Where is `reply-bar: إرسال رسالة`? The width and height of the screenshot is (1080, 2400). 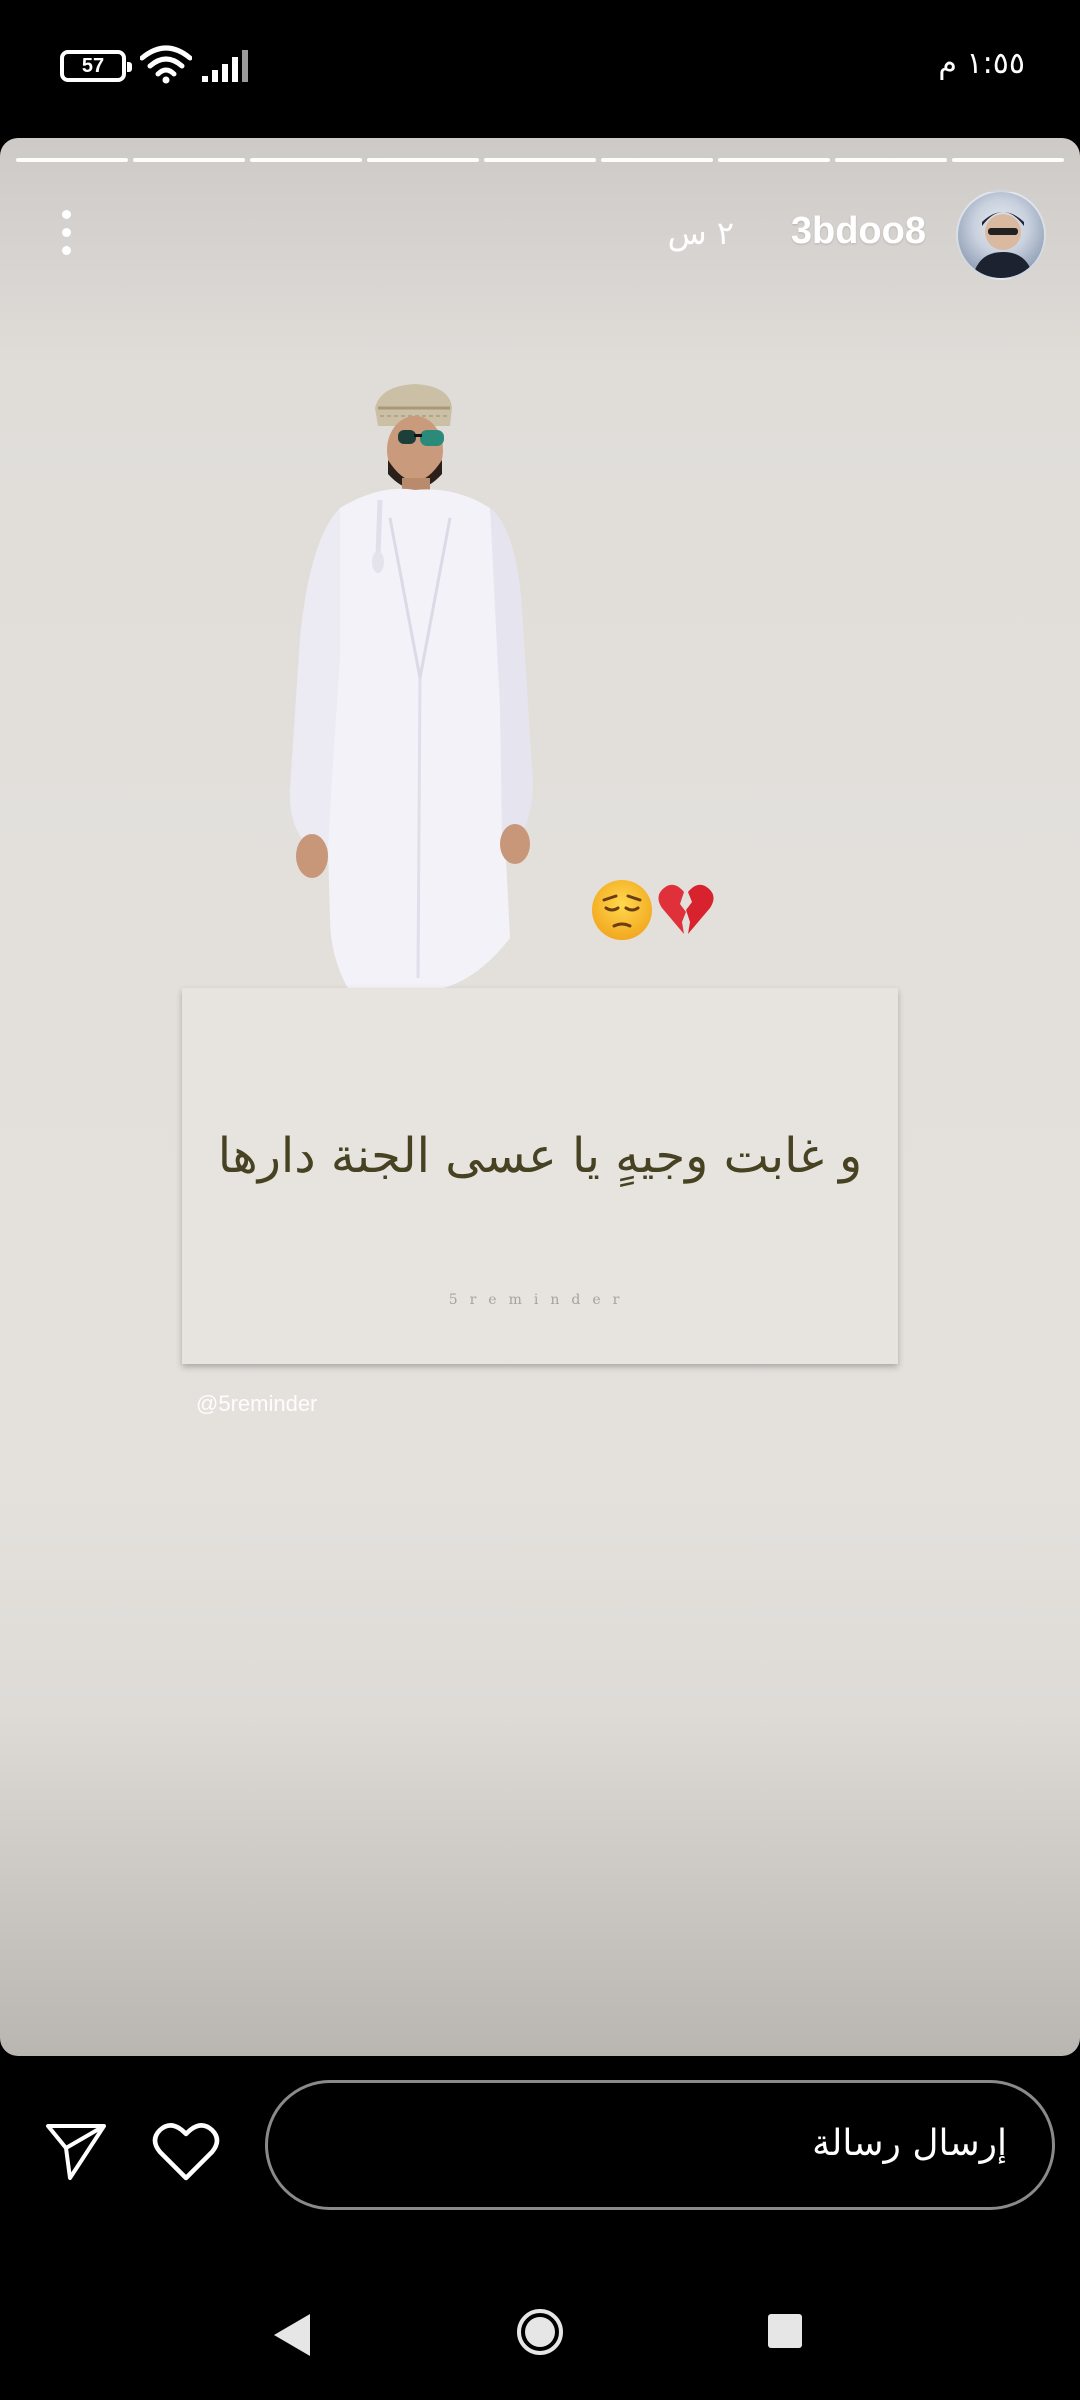 reply-bar: إرسال رسالة is located at coordinates (540, 2145).